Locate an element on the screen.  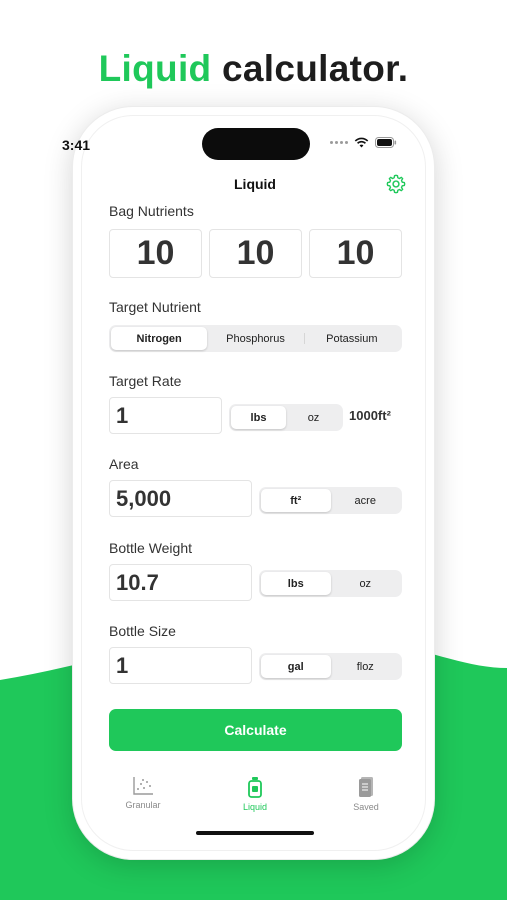
segment-potassium: Potassium is located at coordinates (351, 338).